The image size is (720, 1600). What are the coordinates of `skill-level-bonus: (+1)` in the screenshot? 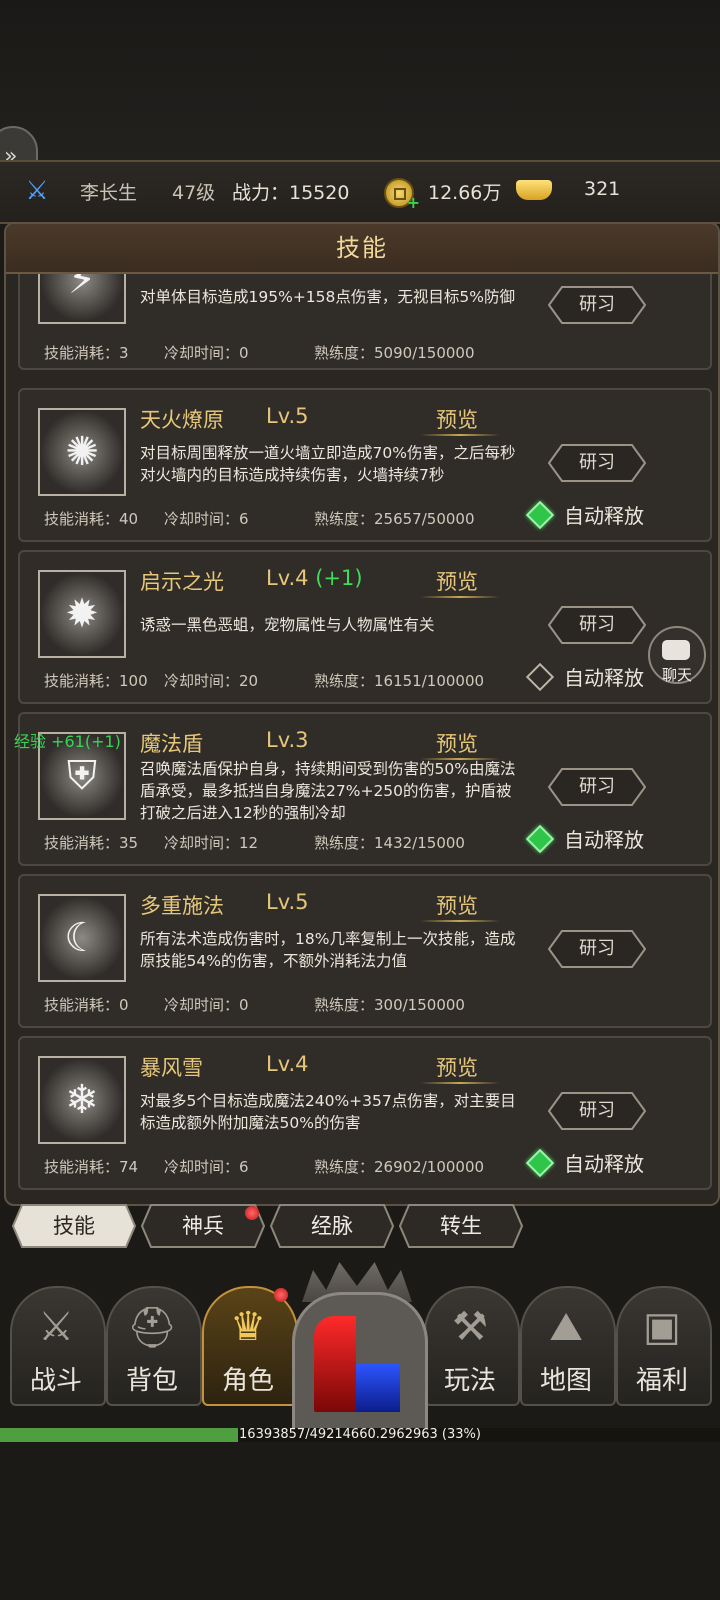 It's located at (339, 578).